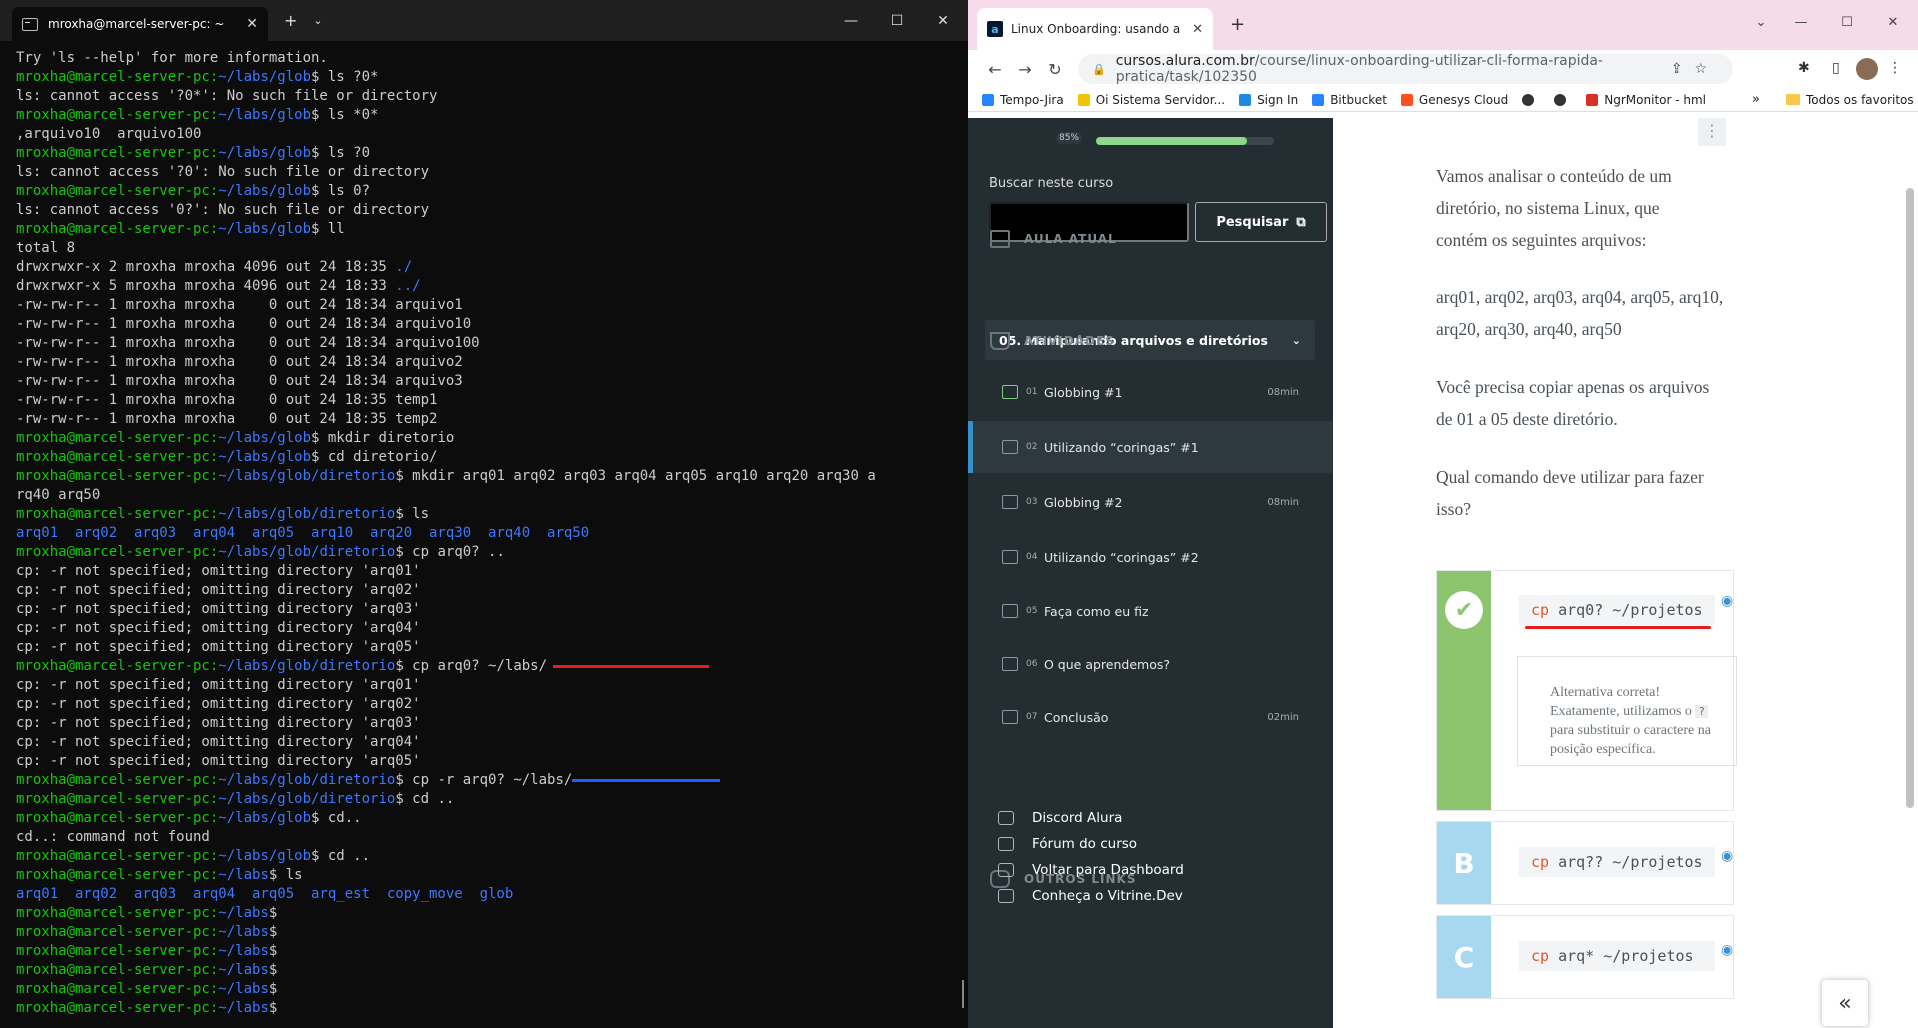  I want to click on activity-item-07: 07 Conclusão 02min, so click(1150, 717).